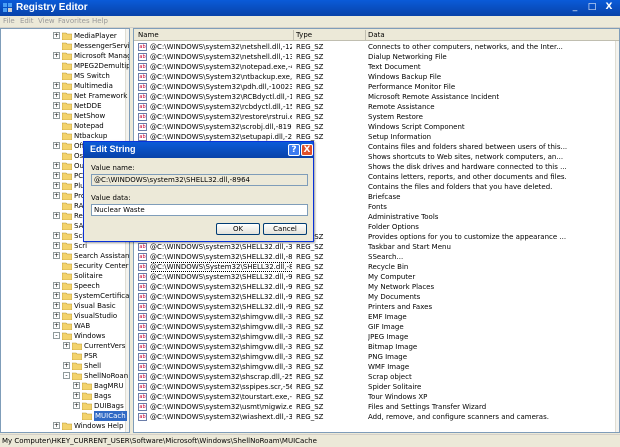  What do you see at coordinates (63, 336) in the screenshot?
I see `tree-item: - Windows` at bounding box center [63, 336].